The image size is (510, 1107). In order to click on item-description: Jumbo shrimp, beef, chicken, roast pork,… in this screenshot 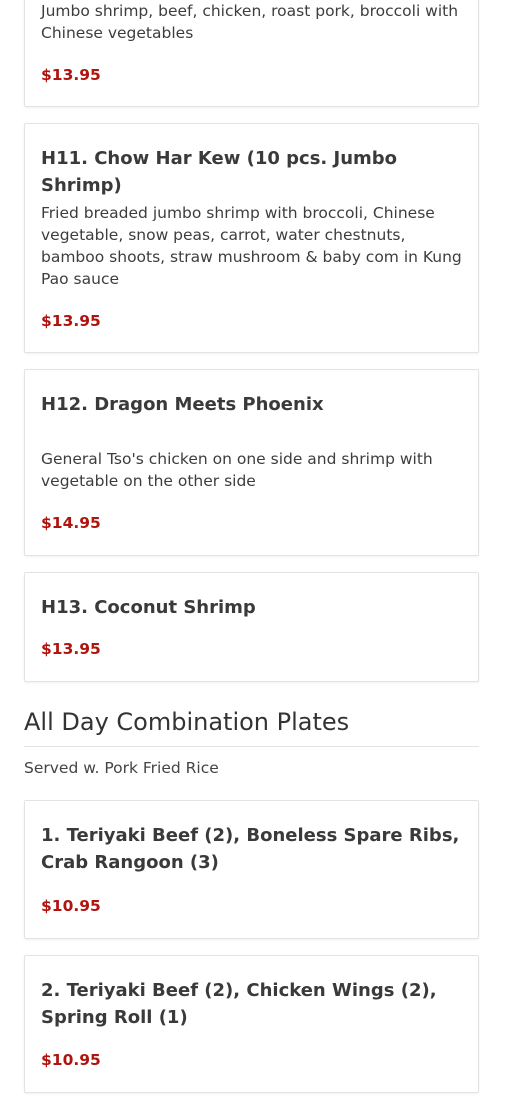, I will do `click(250, 22)`.